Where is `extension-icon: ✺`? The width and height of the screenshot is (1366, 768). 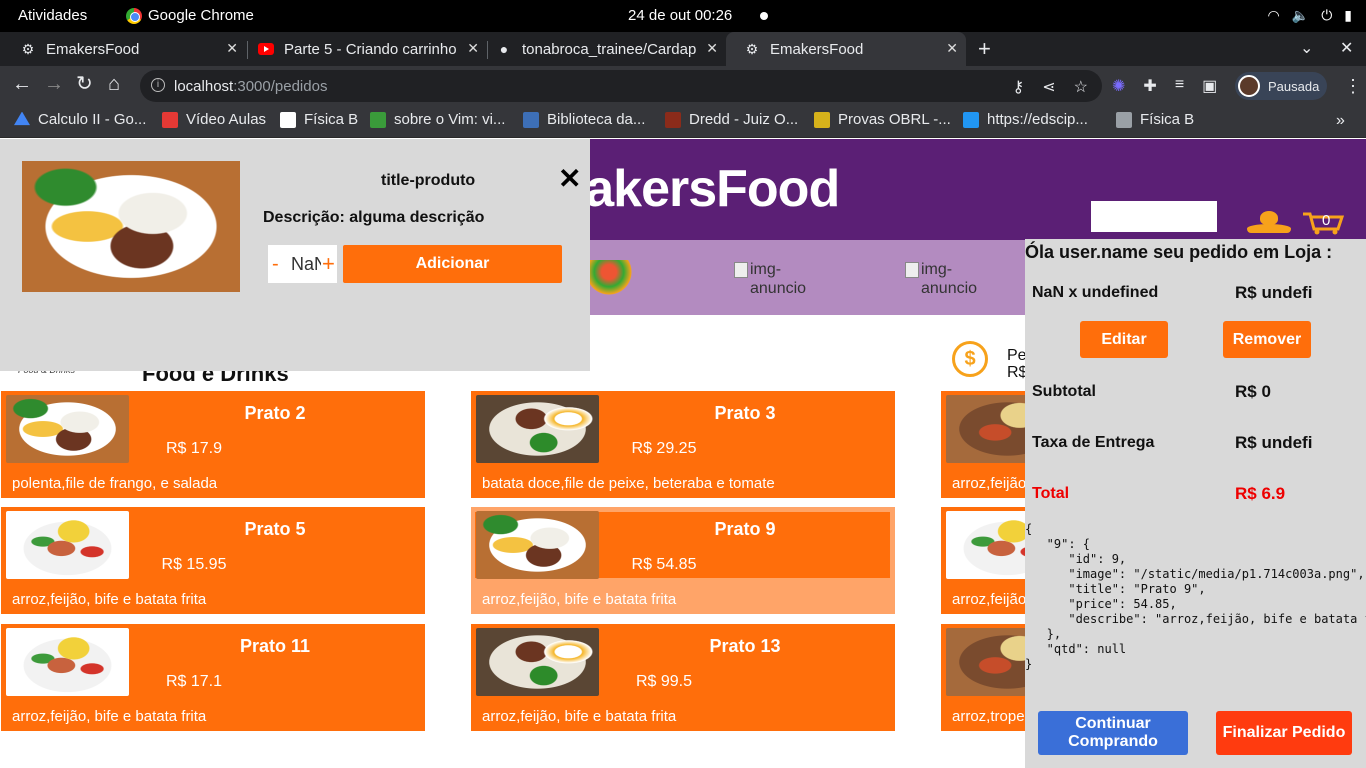 extension-icon: ✺ is located at coordinates (1118, 86).